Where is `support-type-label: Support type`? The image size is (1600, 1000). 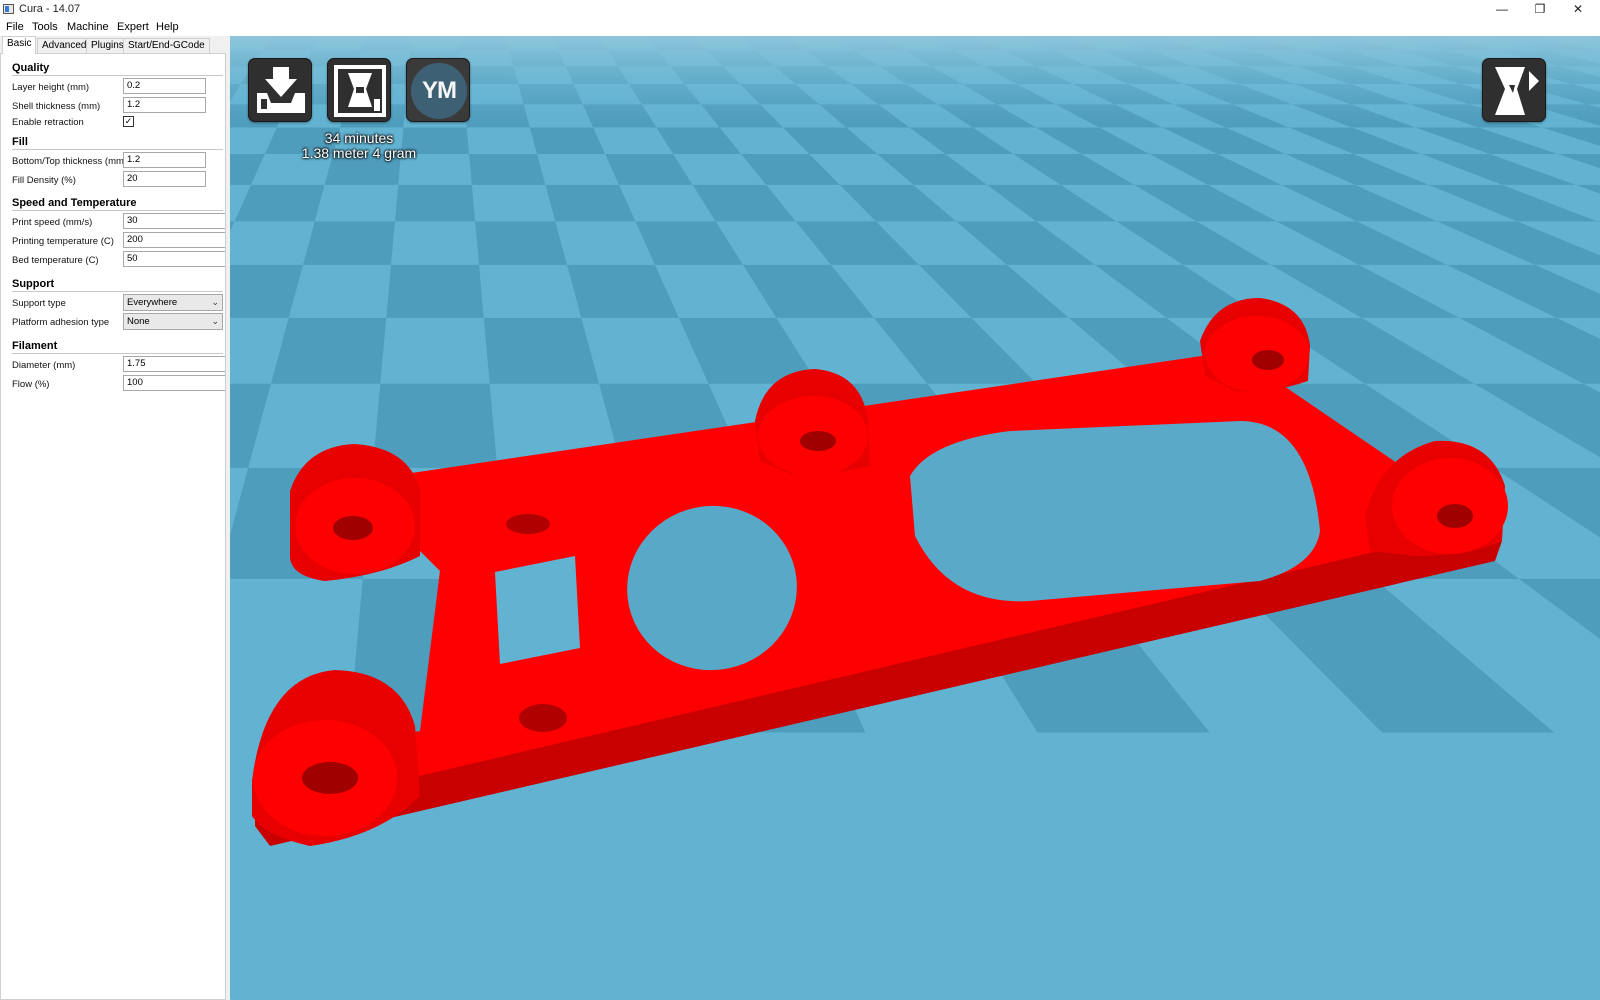 support-type-label: Support type is located at coordinates (39, 303).